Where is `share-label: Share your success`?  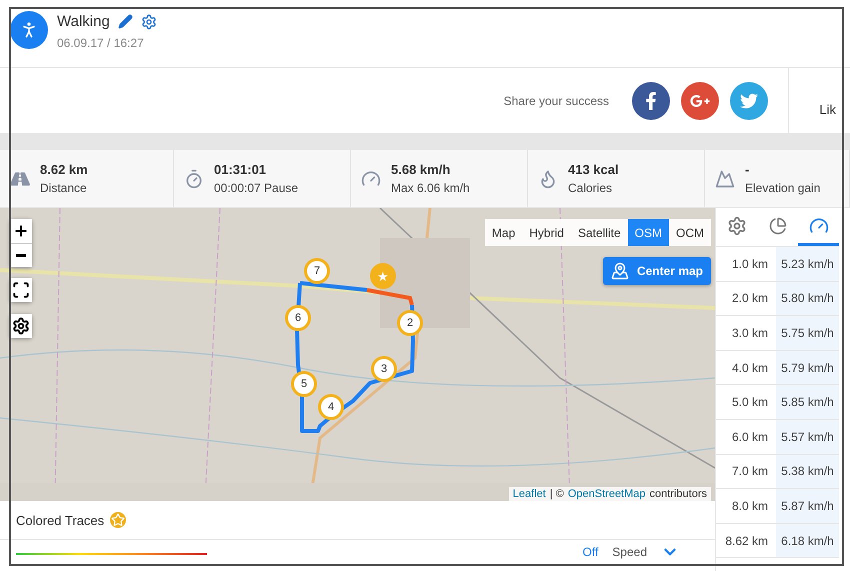 share-label: Share your success is located at coordinates (556, 101).